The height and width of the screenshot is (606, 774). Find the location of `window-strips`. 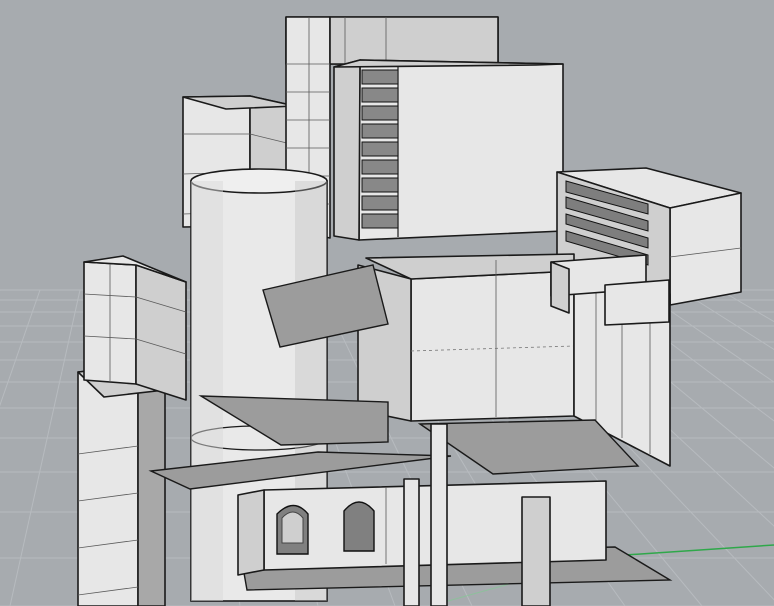

window-strips is located at coordinates (380, 149).